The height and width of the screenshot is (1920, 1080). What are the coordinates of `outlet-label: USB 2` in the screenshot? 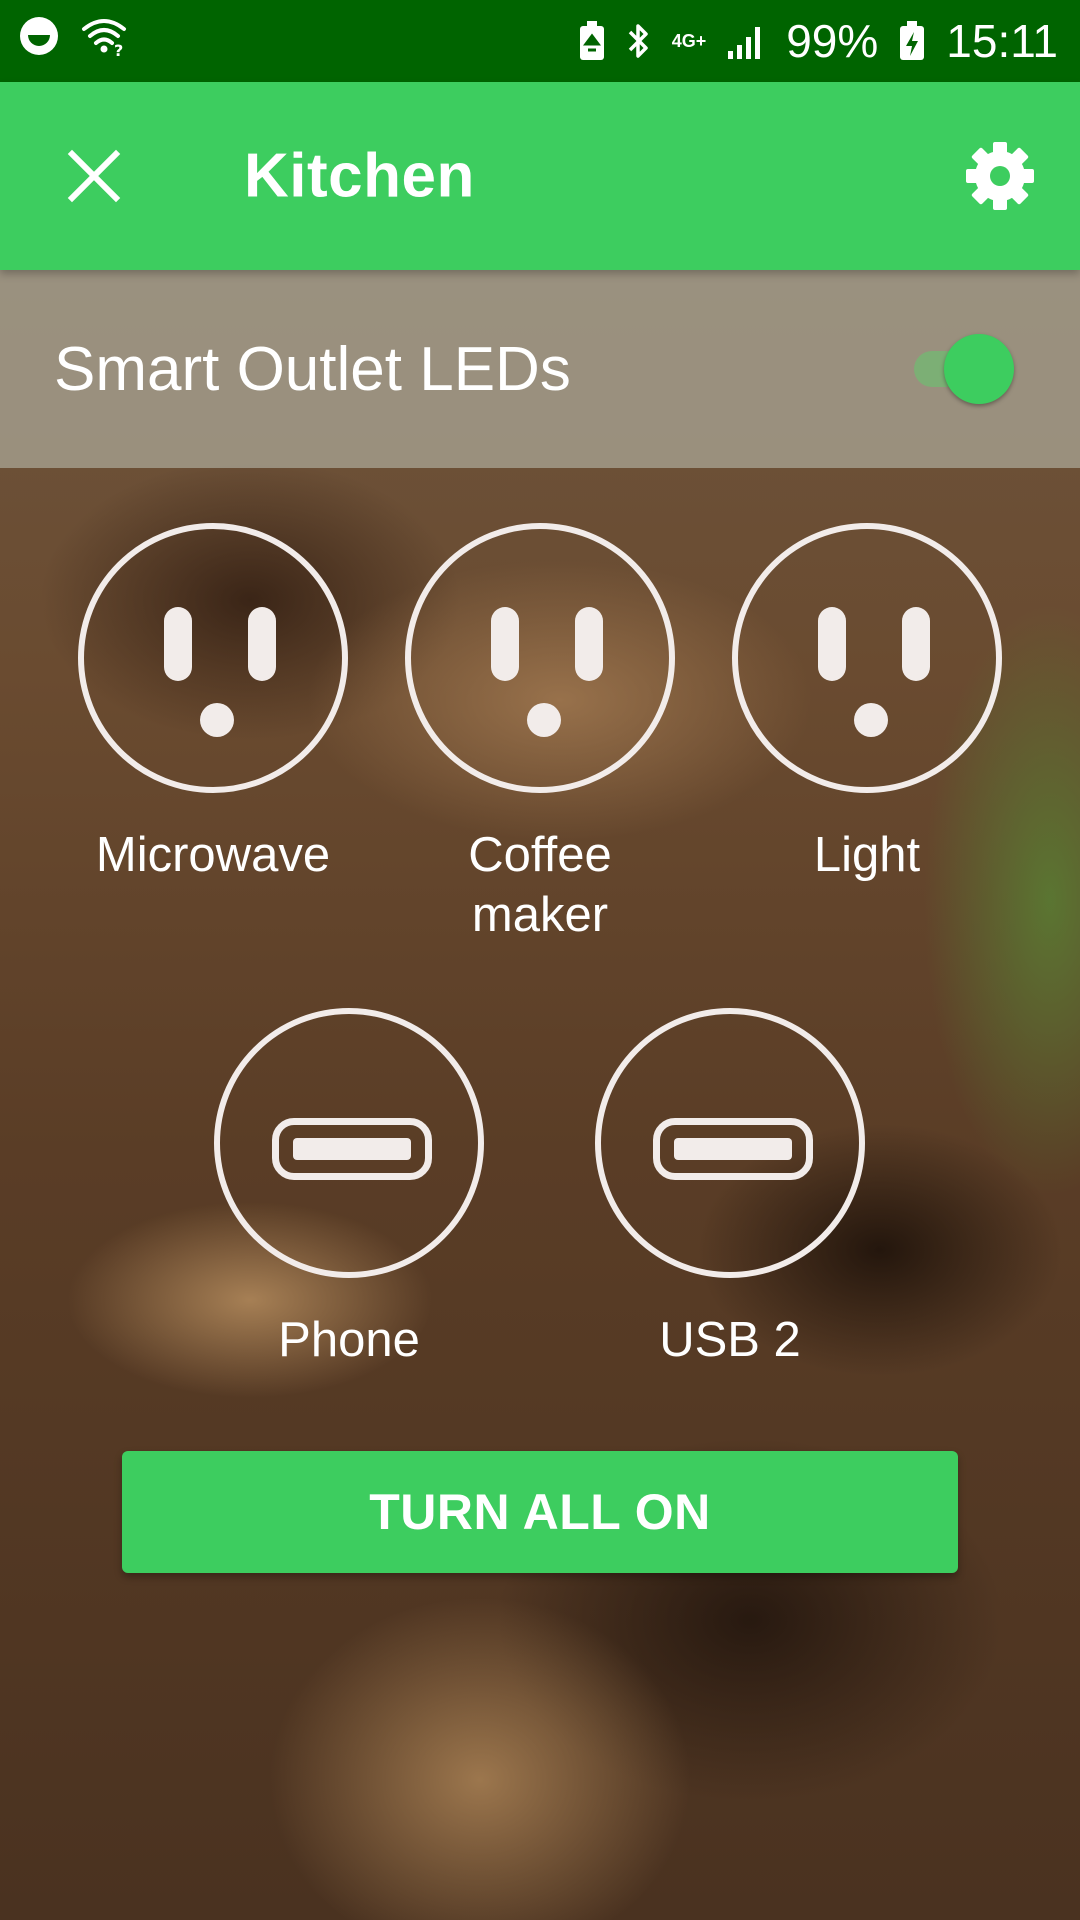 It's located at (730, 1340).